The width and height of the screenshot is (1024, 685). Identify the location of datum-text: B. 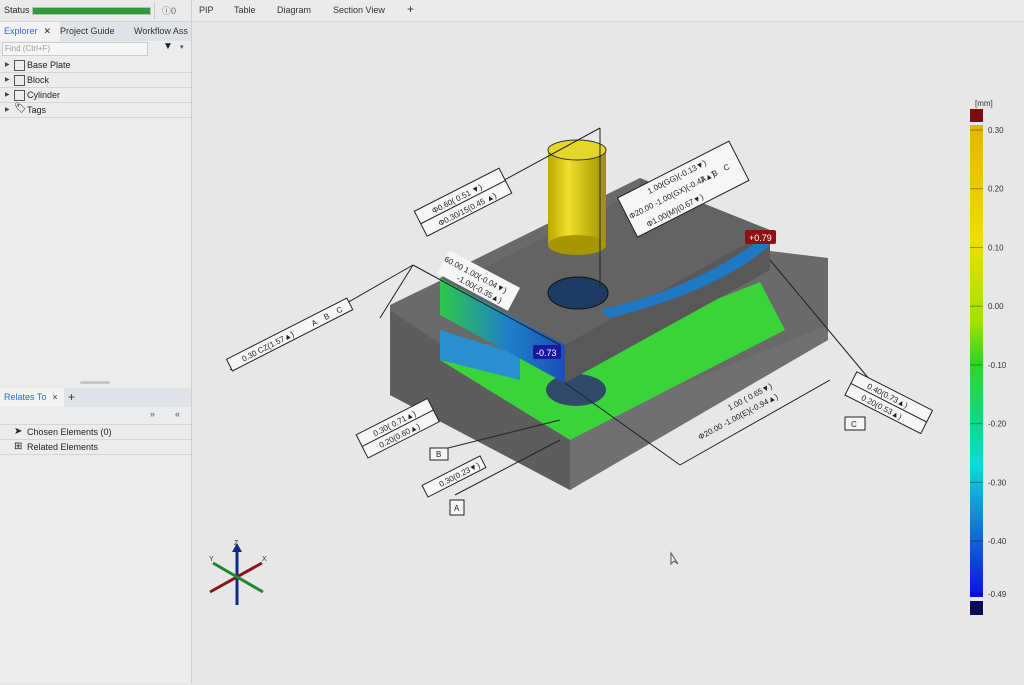
(438, 454).